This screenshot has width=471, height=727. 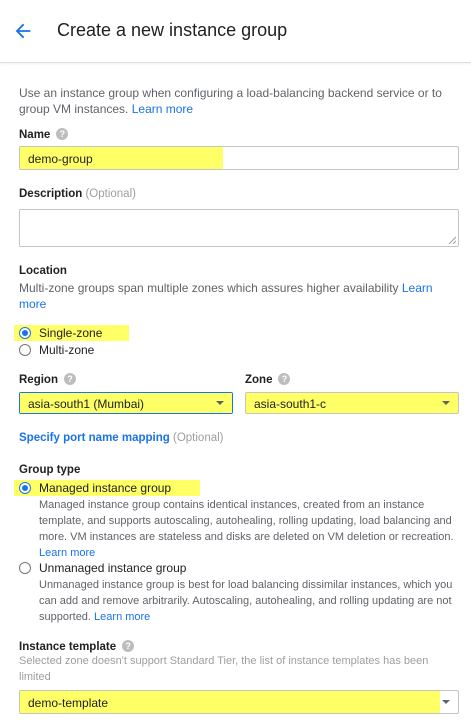 What do you see at coordinates (352, 403) in the screenshot?
I see `zone-select: asia-south1-c` at bounding box center [352, 403].